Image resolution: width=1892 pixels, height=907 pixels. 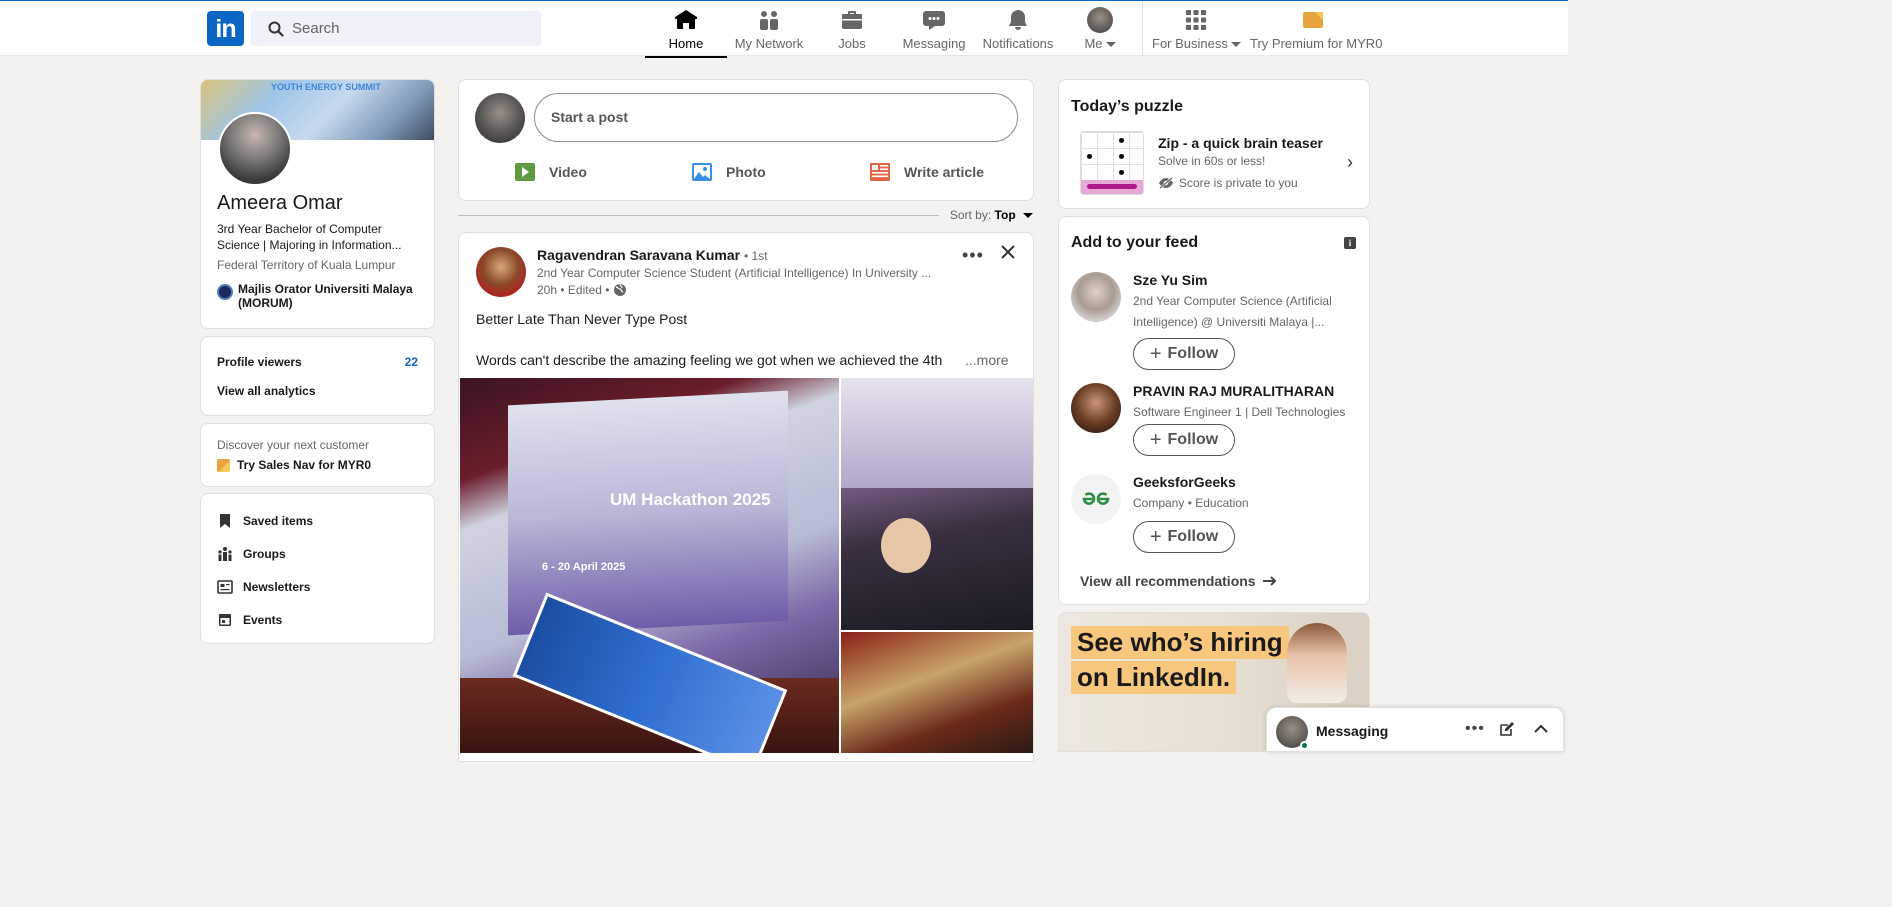 I want to click on profile-viewers-count: 22, so click(x=411, y=362).